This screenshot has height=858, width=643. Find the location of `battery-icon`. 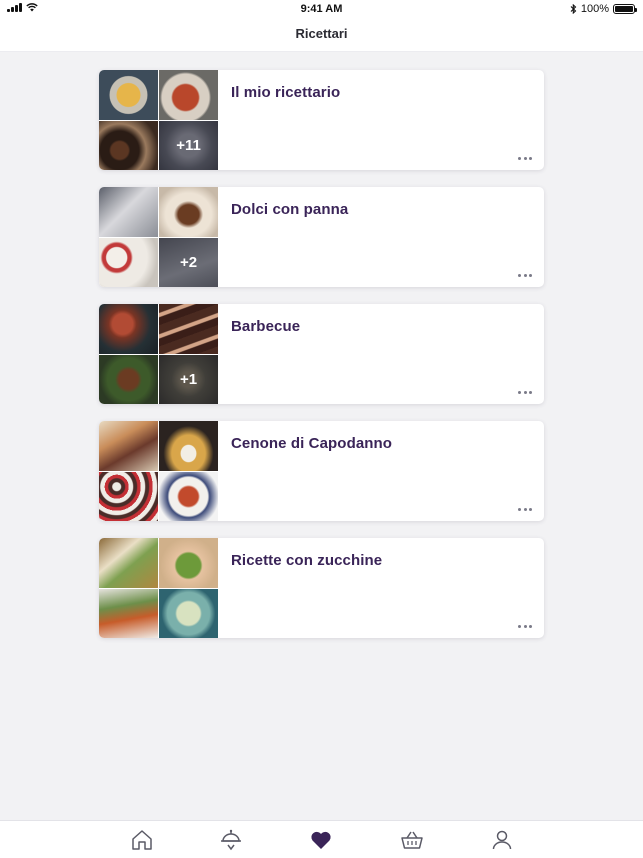

battery-icon is located at coordinates (625, 9).